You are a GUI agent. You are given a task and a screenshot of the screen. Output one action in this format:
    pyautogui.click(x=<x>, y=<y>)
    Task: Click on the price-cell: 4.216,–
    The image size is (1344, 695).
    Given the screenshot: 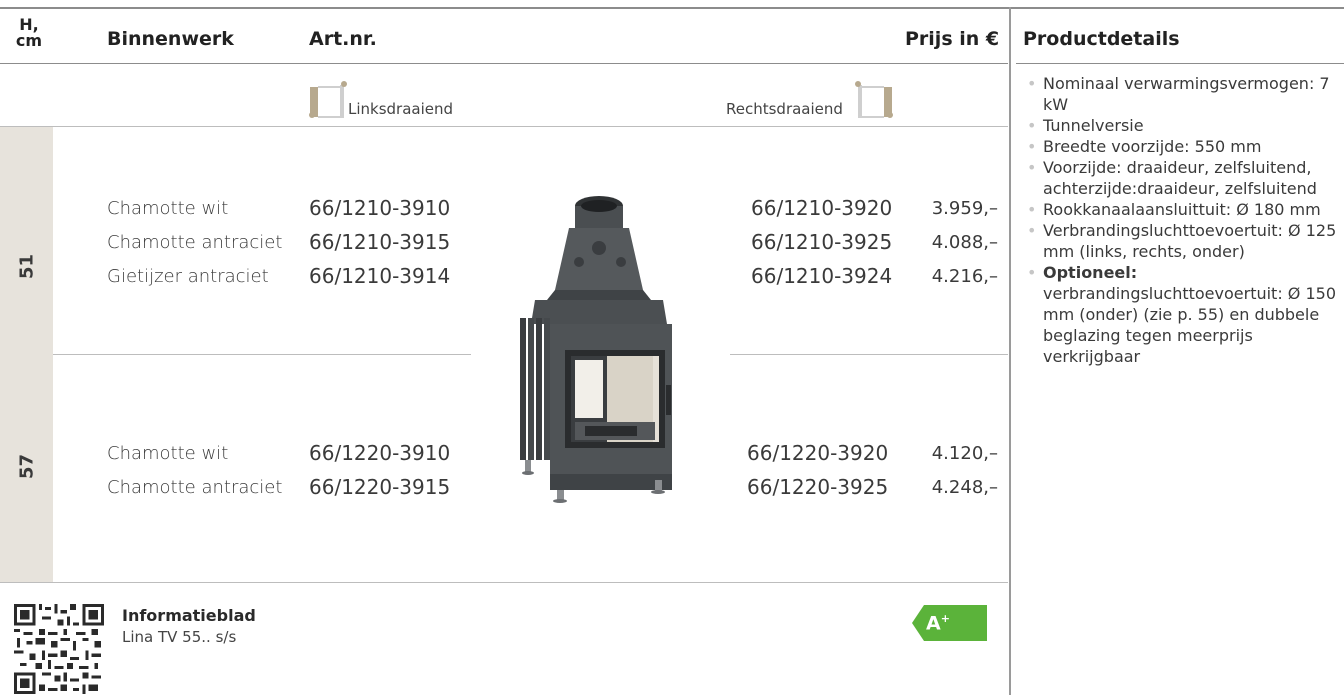 What is the action you would take?
    pyautogui.click(x=964, y=276)
    